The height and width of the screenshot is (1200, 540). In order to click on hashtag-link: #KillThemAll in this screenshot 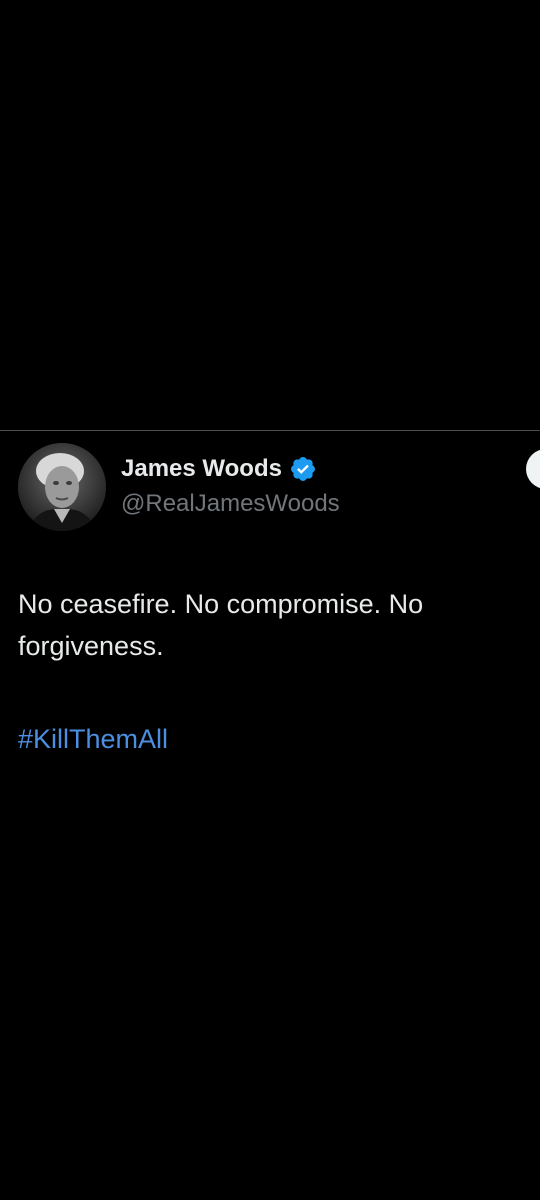, I will do `click(93, 739)`.